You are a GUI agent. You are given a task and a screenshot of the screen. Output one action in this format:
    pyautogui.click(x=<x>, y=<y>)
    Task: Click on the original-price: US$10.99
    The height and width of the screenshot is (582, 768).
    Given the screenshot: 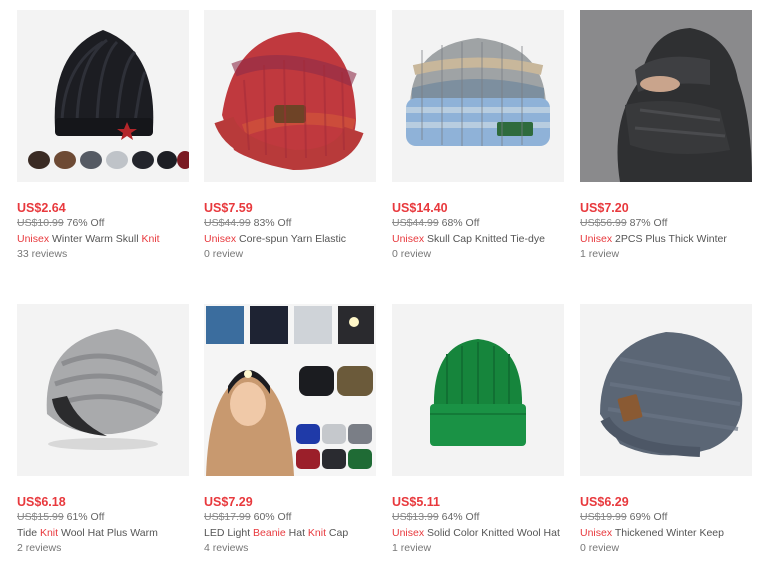 What is the action you would take?
    pyautogui.click(x=40, y=223)
    